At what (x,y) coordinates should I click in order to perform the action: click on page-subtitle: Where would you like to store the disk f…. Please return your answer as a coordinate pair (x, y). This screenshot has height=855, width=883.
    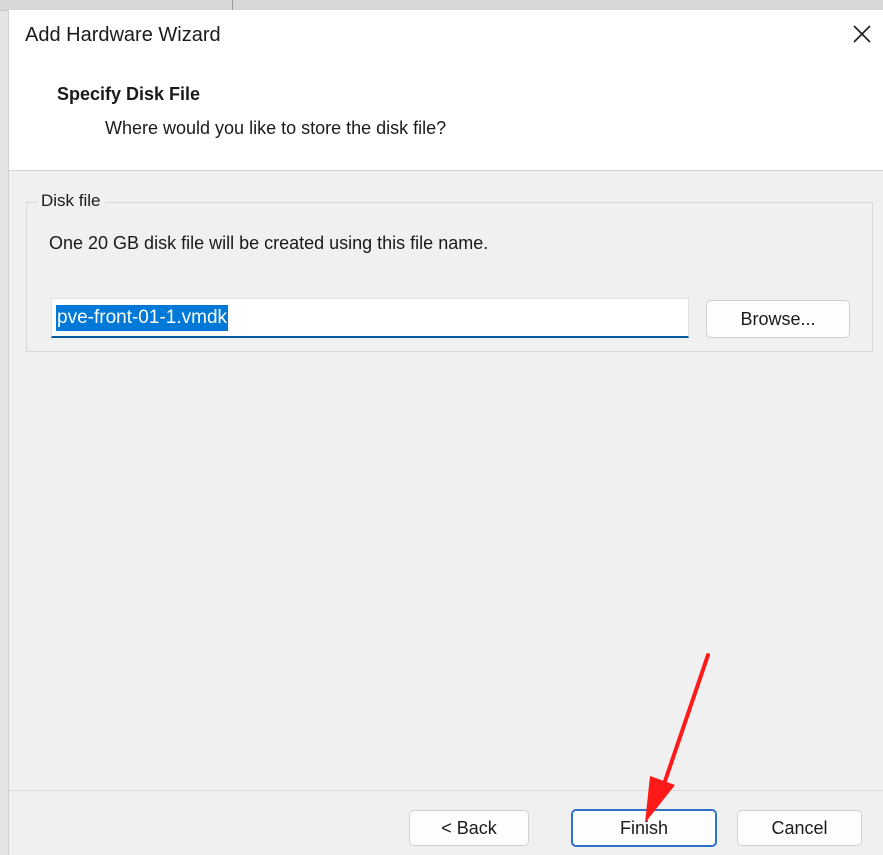
    Looking at the image, I should click on (276, 128).